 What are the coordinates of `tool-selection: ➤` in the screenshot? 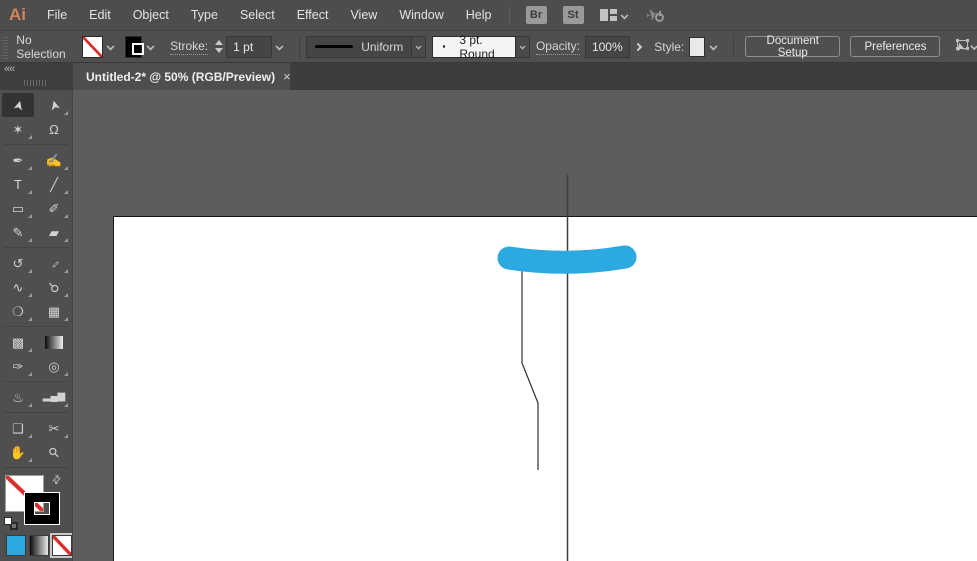 It's located at (18, 105).